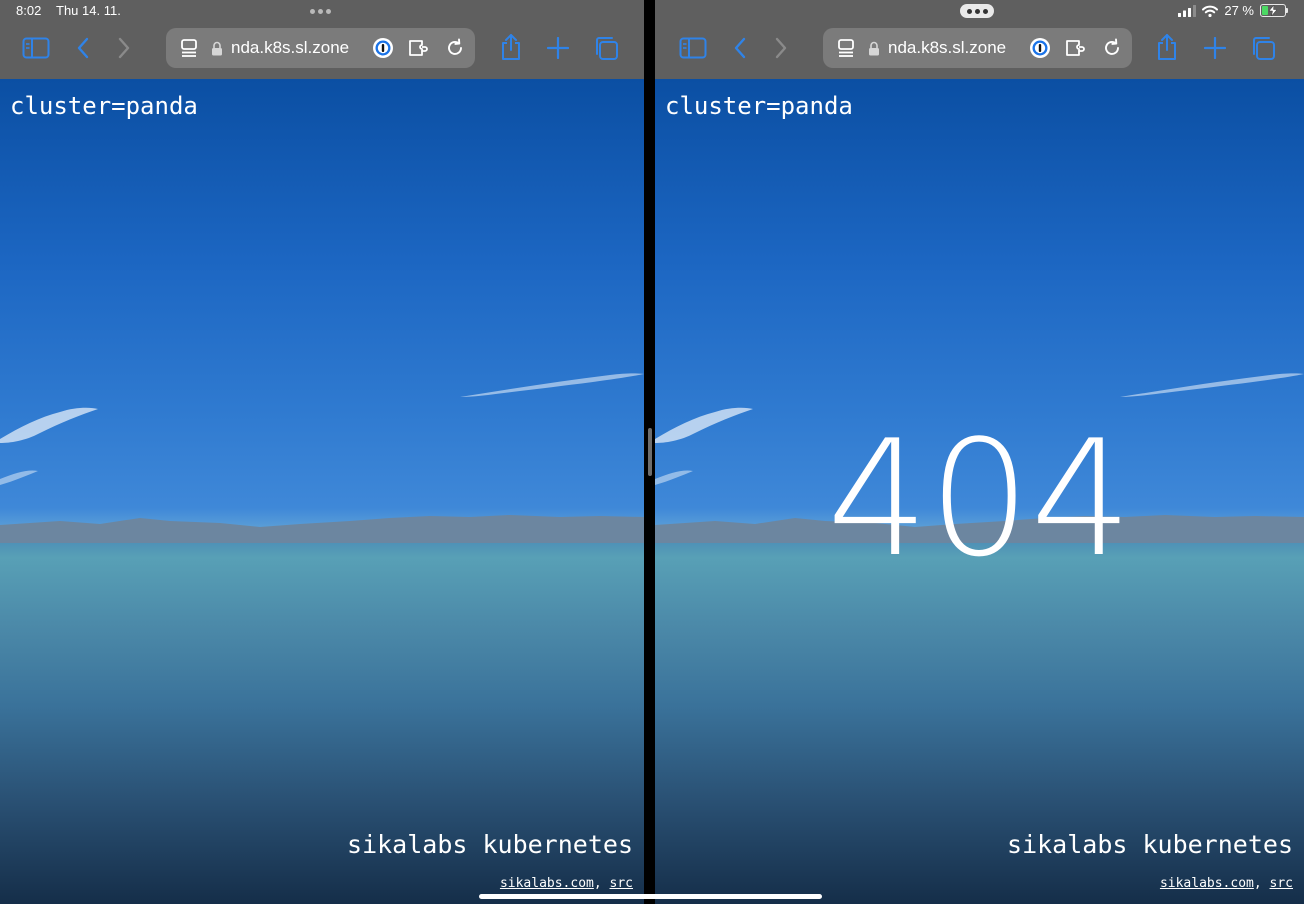  What do you see at coordinates (1210, 11) in the screenshot?
I see `wifi-icon` at bounding box center [1210, 11].